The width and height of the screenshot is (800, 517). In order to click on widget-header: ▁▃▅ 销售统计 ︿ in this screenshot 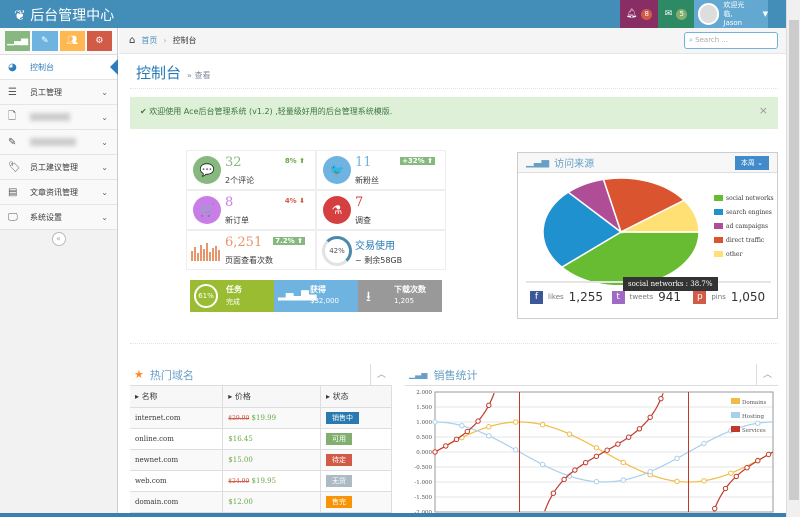, I will do `click(591, 375)`.